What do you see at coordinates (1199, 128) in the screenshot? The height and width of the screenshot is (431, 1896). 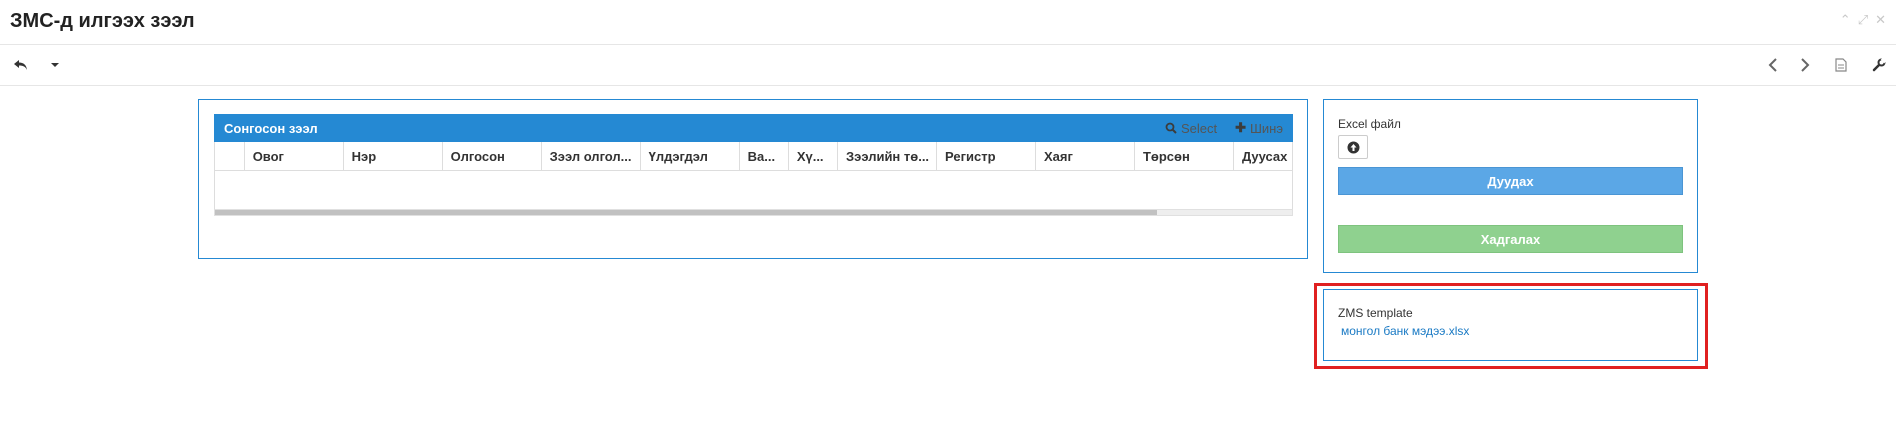 I see `select-label: Select` at bounding box center [1199, 128].